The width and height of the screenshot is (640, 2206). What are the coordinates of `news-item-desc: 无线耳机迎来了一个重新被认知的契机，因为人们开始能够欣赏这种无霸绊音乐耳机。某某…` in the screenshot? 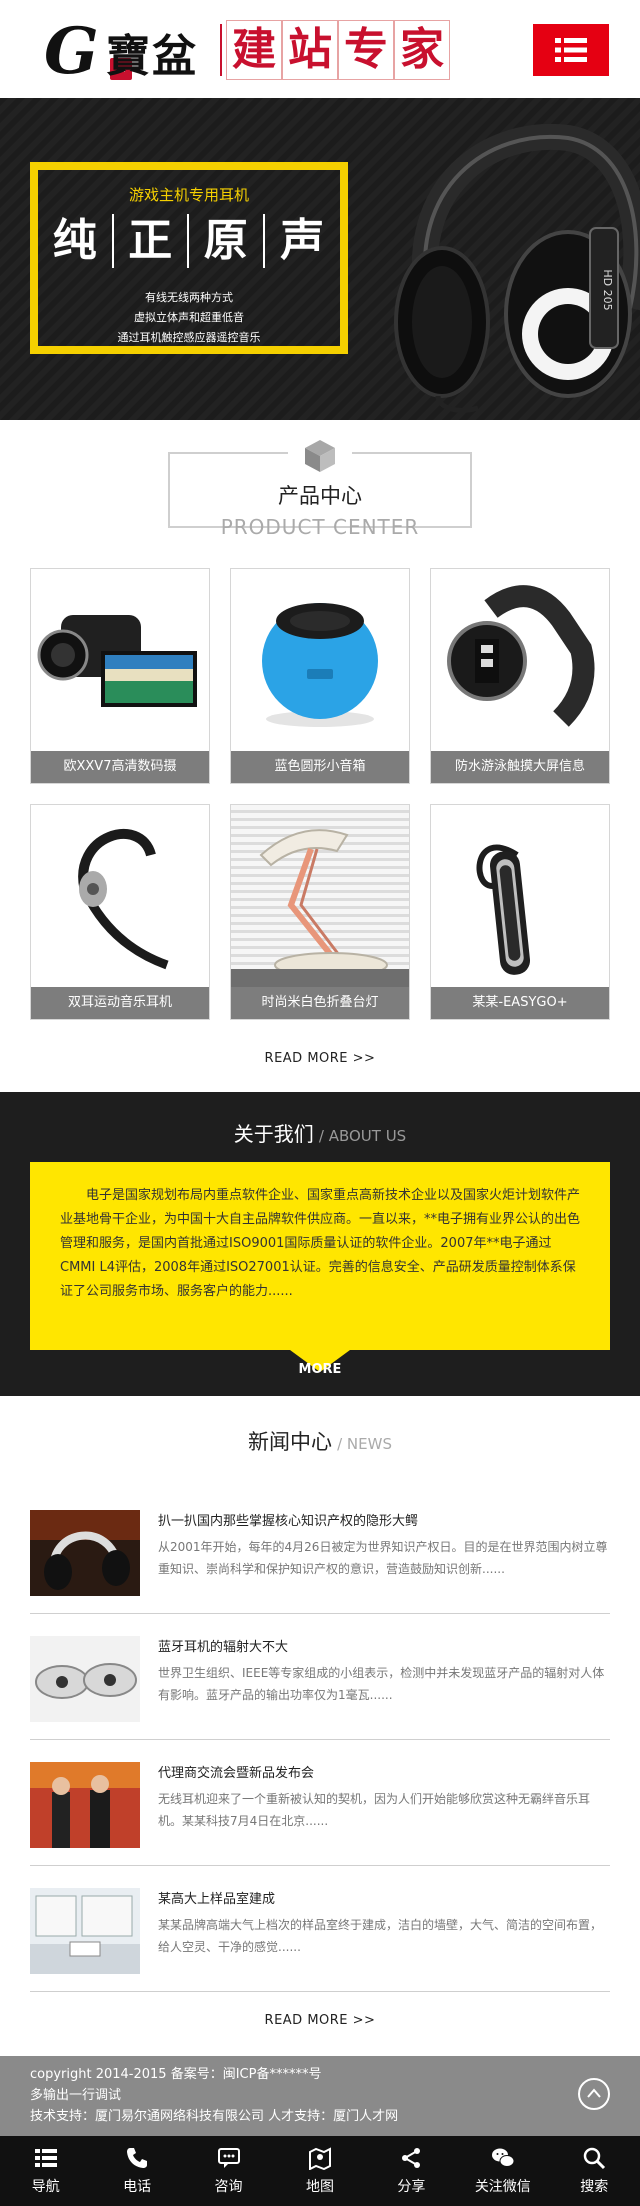 It's located at (374, 1810).